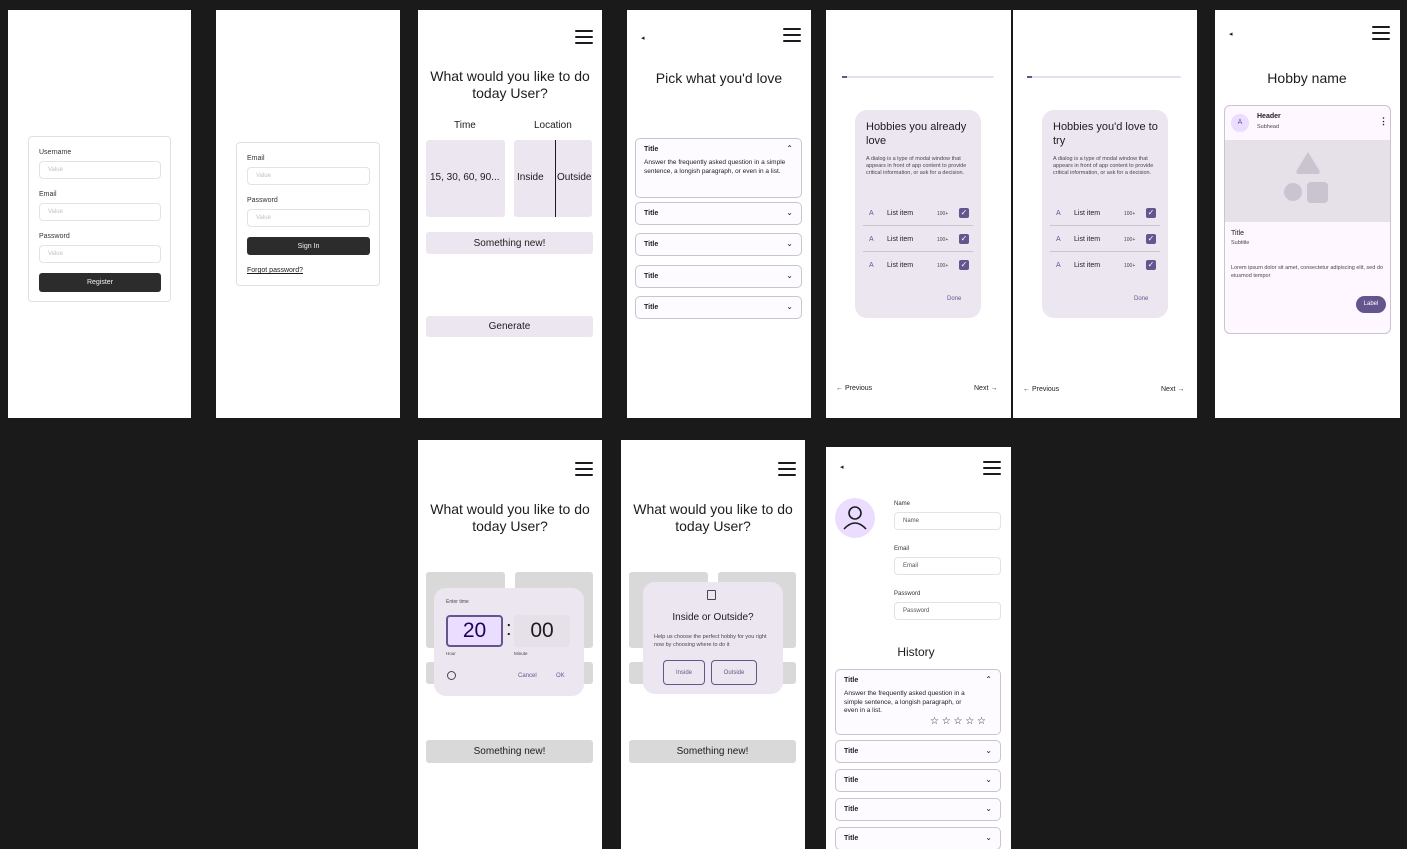 Image resolution: width=1407 pixels, height=849 pixels. What do you see at coordinates (916, 134) in the screenshot?
I see `dialog-title: Hobbies you already love` at bounding box center [916, 134].